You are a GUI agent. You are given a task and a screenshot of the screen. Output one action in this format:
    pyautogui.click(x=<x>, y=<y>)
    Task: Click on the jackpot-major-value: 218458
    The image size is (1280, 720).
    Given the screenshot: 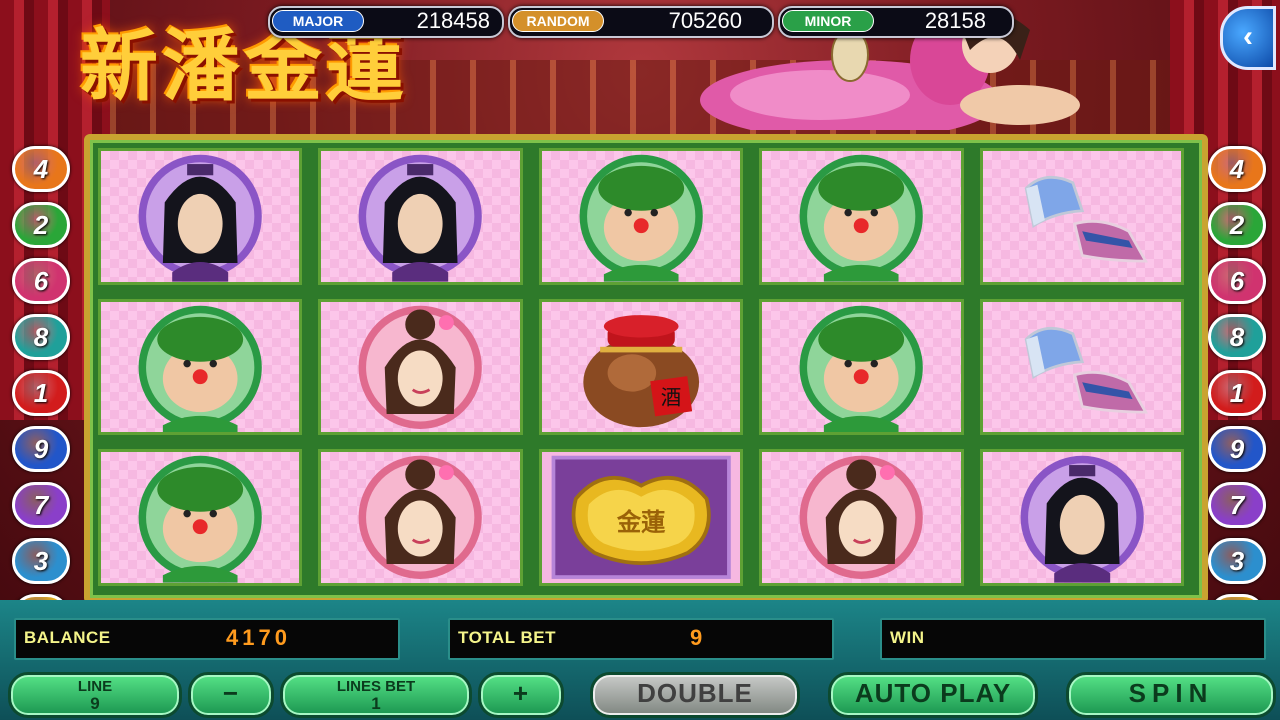 What is the action you would take?
    pyautogui.click(x=453, y=20)
    